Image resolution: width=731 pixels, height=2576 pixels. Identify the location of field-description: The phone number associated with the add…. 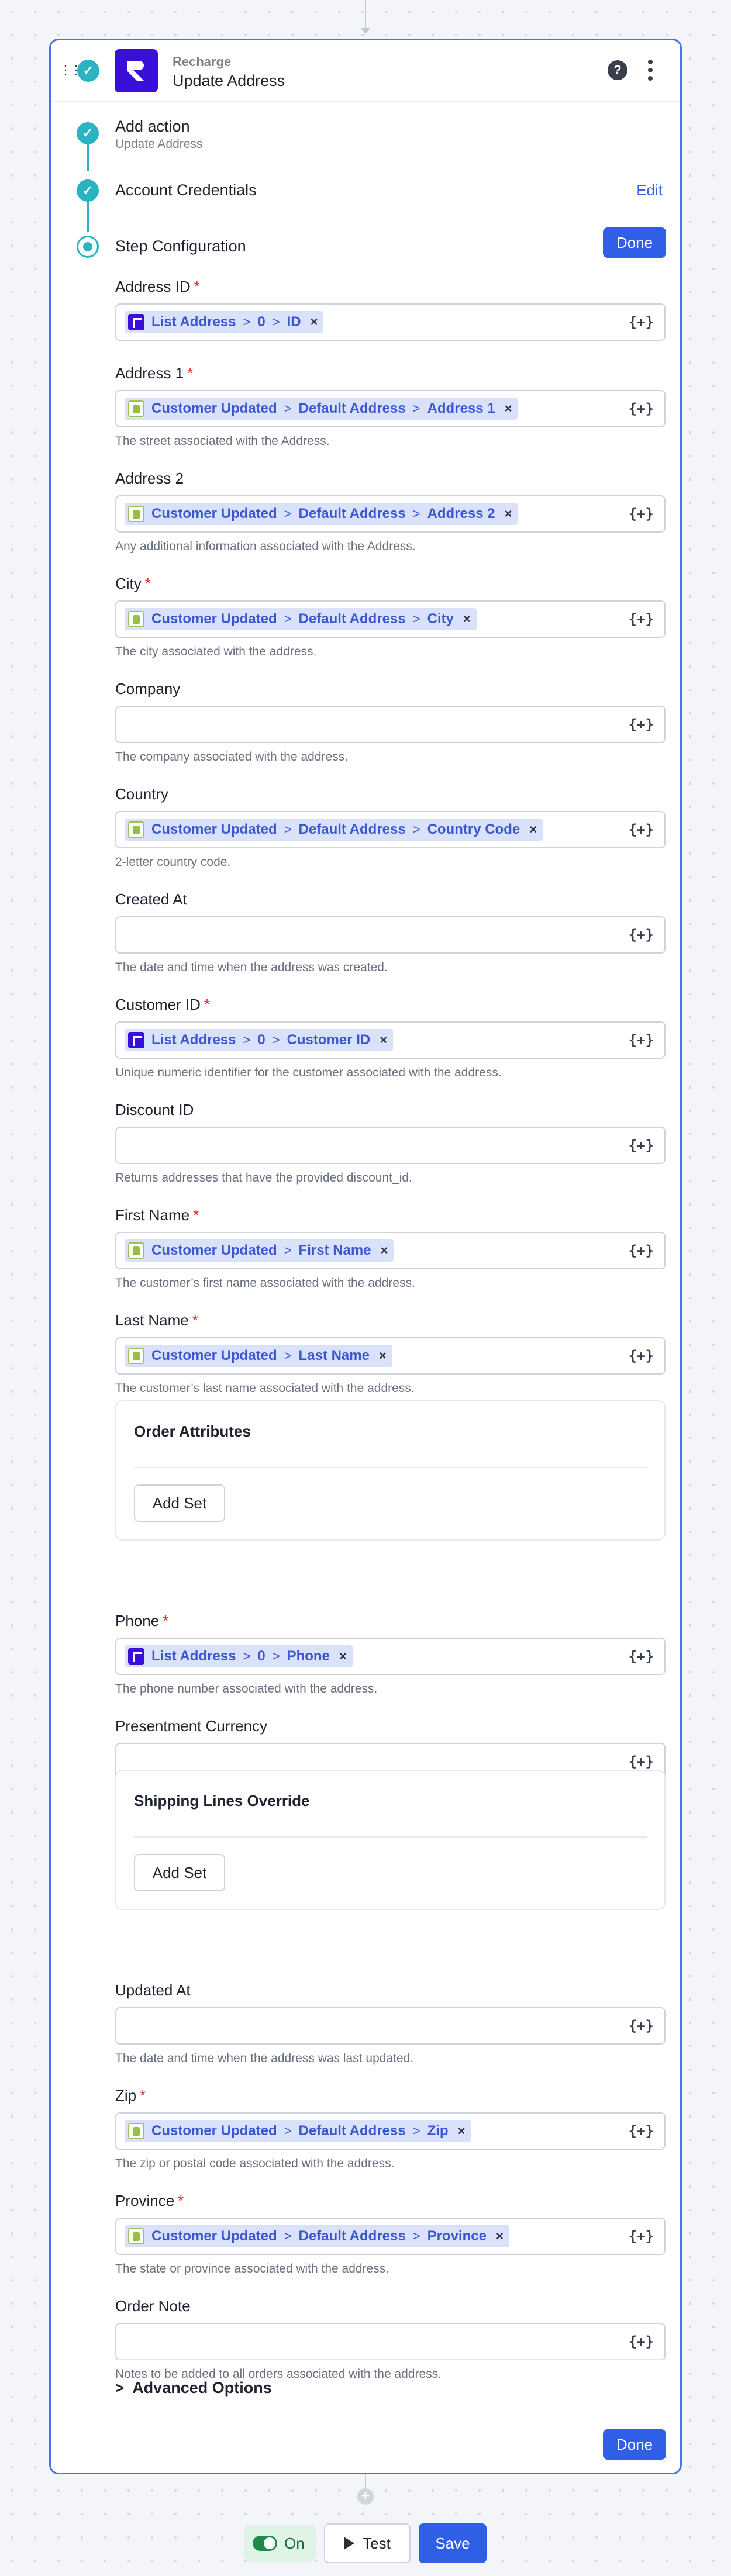
(246, 1689).